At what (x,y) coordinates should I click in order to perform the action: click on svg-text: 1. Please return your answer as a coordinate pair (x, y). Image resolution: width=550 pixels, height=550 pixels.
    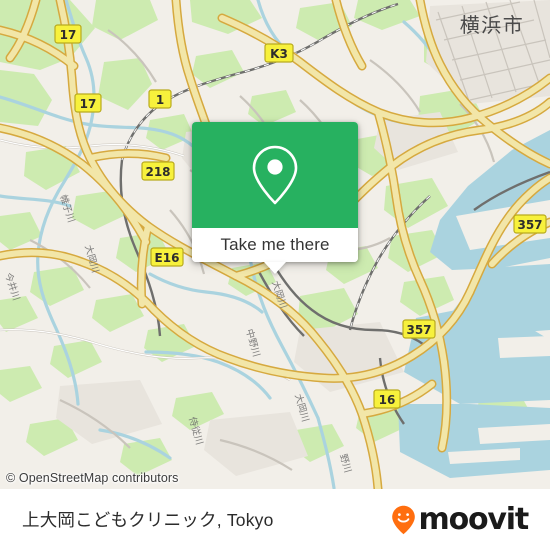
    Looking at the image, I should click on (160, 100).